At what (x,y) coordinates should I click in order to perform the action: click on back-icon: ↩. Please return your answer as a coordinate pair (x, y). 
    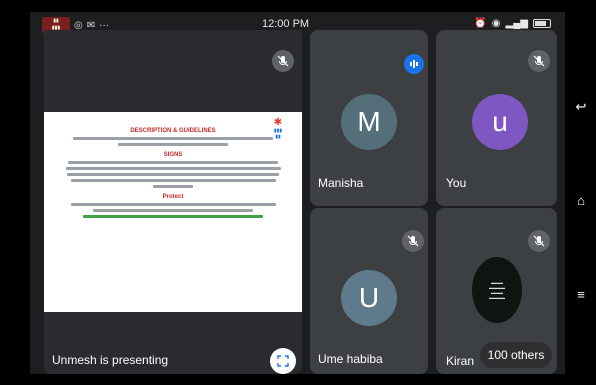
    Looking at the image, I should click on (581, 106).